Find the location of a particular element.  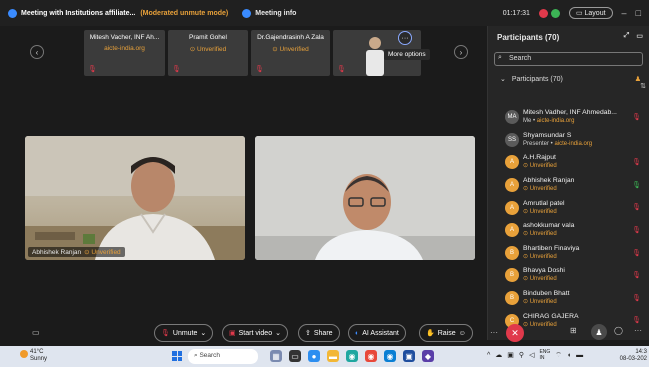

maximize-button: □ is located at coordinates (638, 13).